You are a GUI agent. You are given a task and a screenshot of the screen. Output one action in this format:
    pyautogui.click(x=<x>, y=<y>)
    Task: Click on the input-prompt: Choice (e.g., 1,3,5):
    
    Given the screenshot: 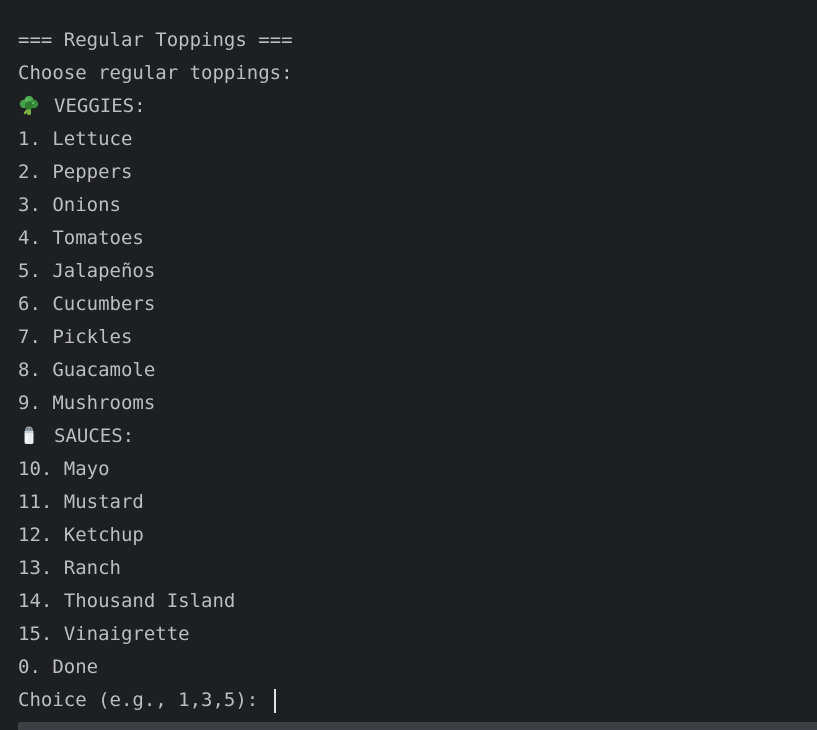 What is the action you would take?
    pyautogui.click(x=144, y=700)
    